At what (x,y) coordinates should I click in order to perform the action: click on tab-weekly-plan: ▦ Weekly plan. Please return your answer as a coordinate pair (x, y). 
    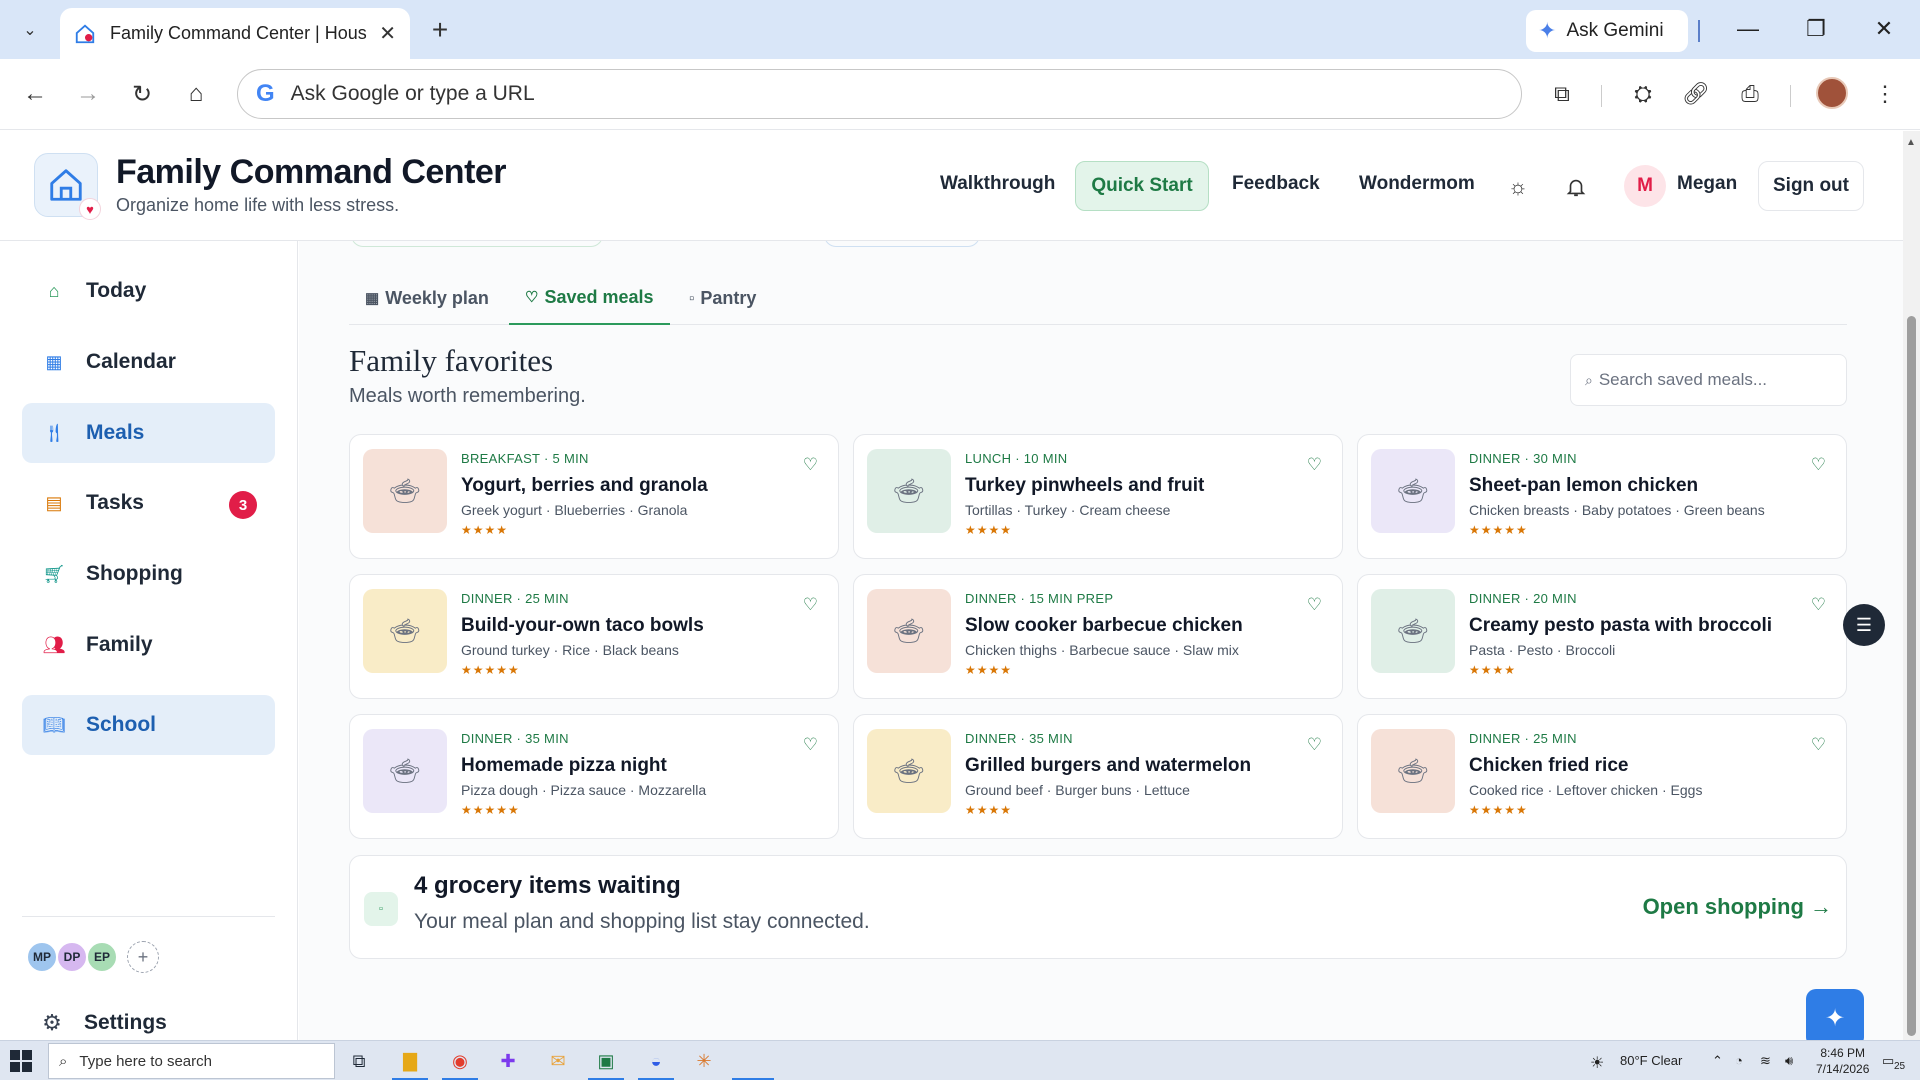
    Looking at the image, I should click on (427, 298).